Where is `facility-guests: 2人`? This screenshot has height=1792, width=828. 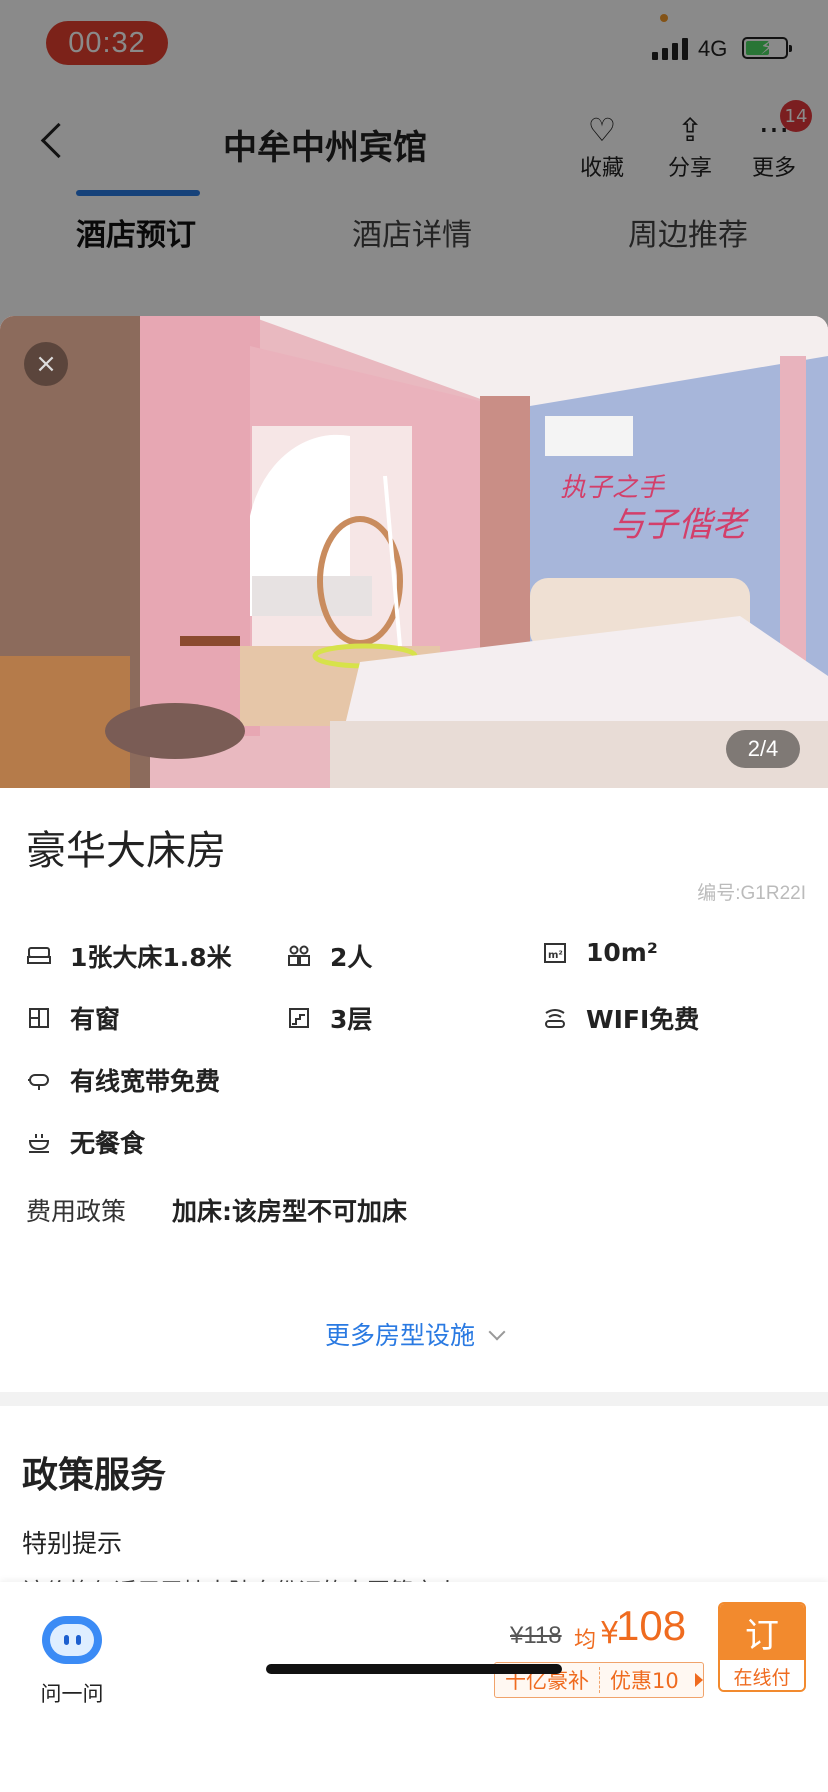 facility-guests: 2人 is located at coordinates (329, 956).